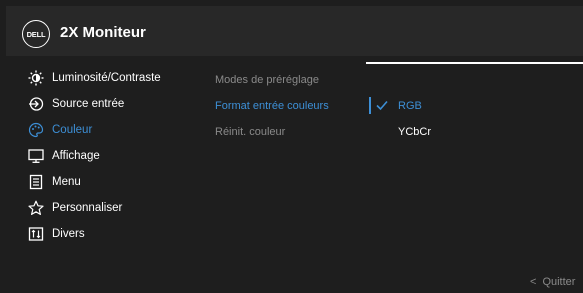  What do you see at coordinates (76, 156) in the screenshot?
I see `menu-item-label: Affichage` at bounding box center [76, 156].